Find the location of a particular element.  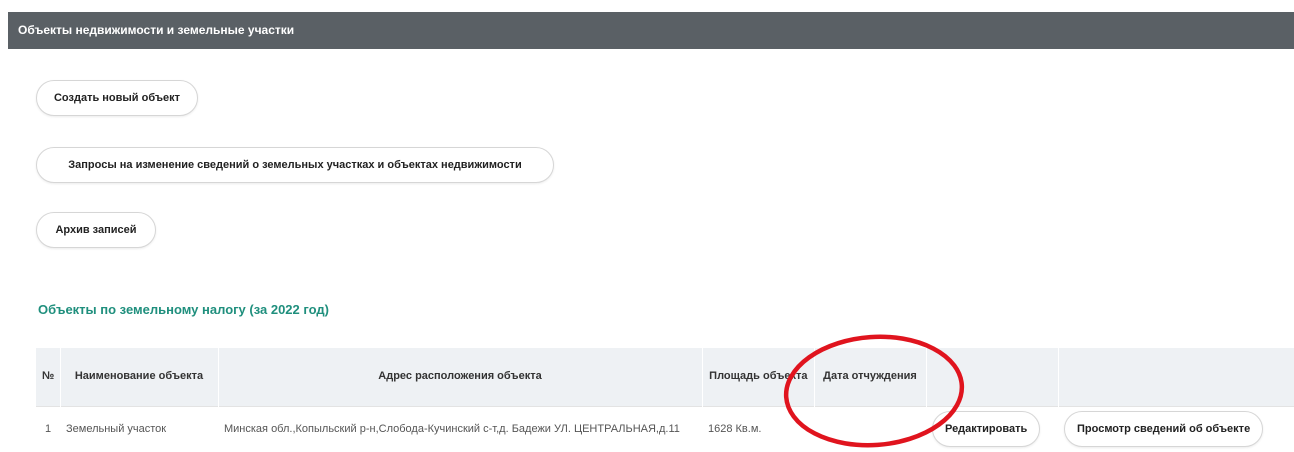

col-header-edit is located at coordinates (992, 377).